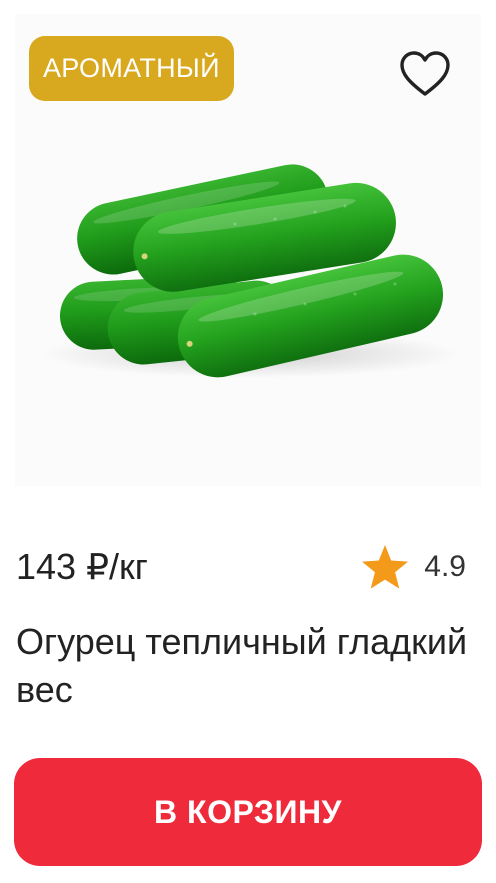 The height and width of the screenshot is (883, 496). I want to click on badge-label: АРОМАТНЫЙ, so click(131, 68).